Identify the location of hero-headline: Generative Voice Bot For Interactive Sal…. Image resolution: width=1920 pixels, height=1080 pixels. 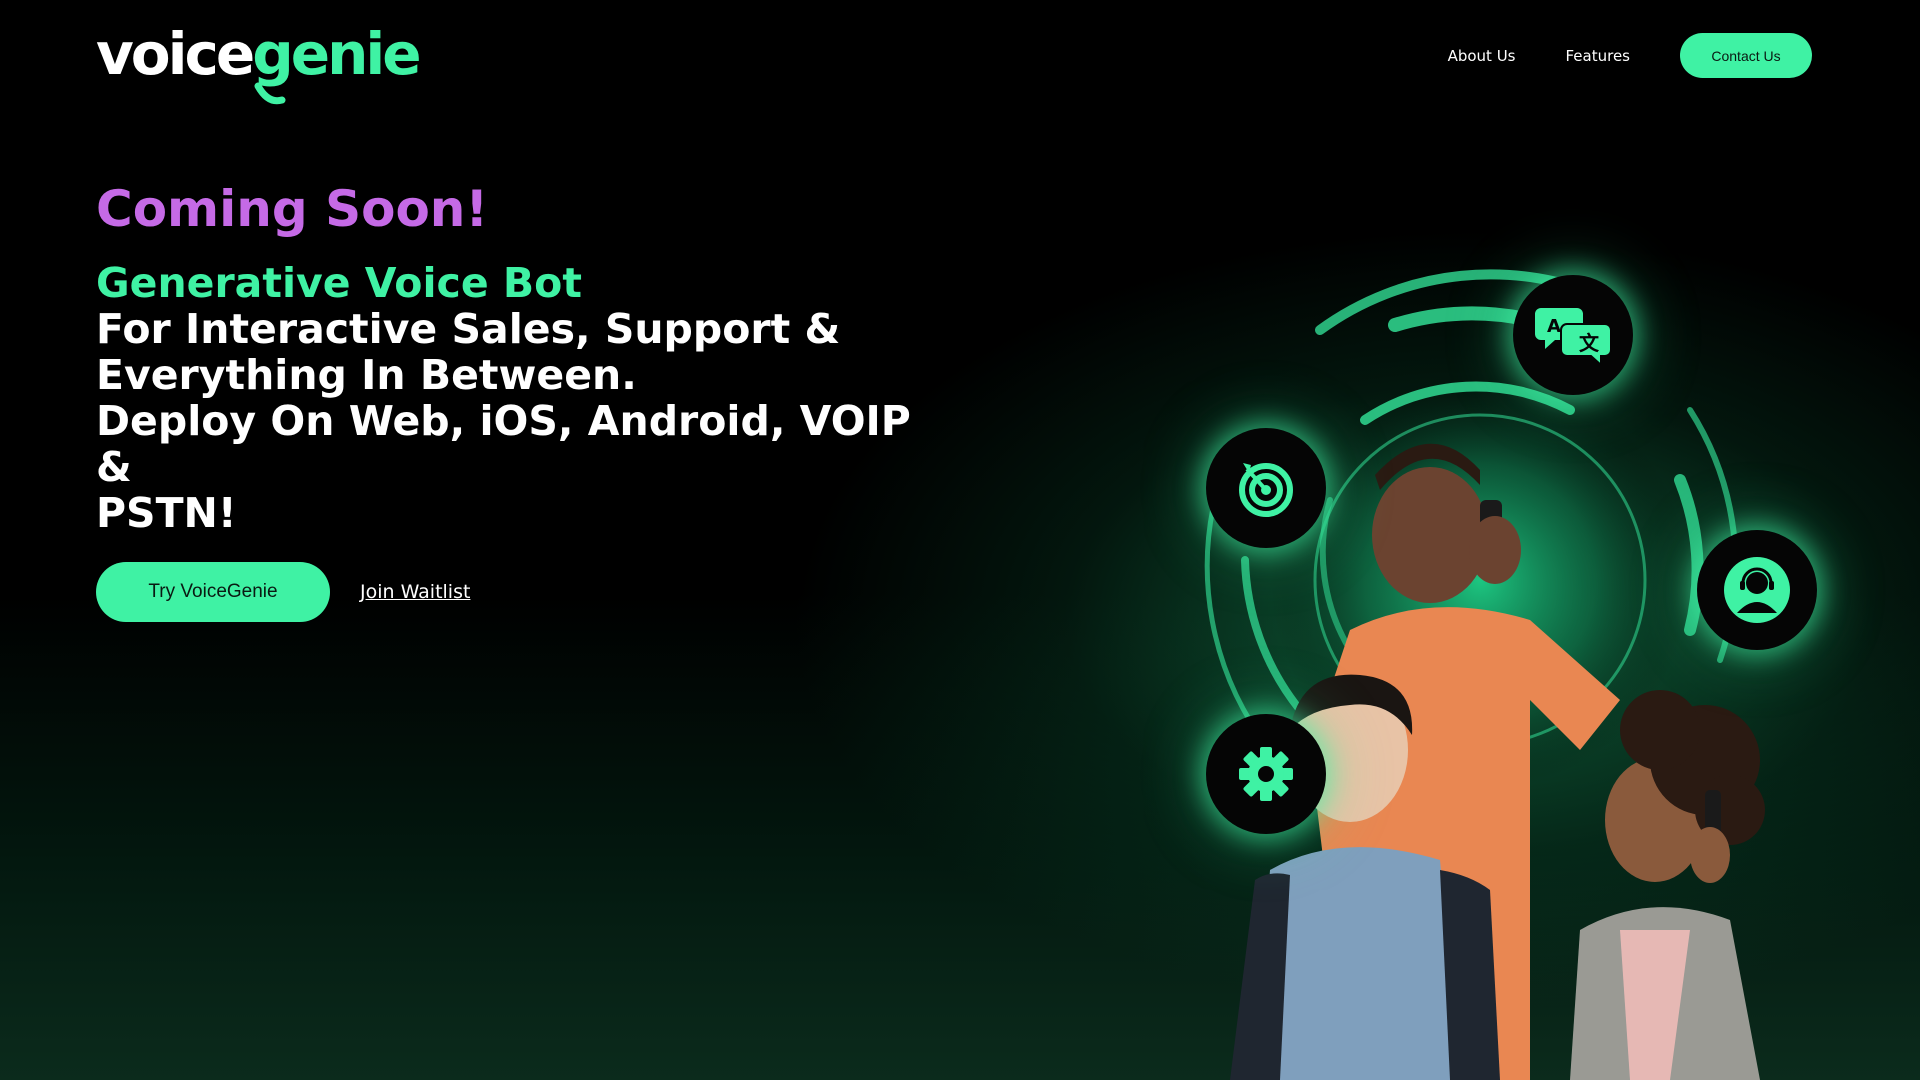
(516, 398).